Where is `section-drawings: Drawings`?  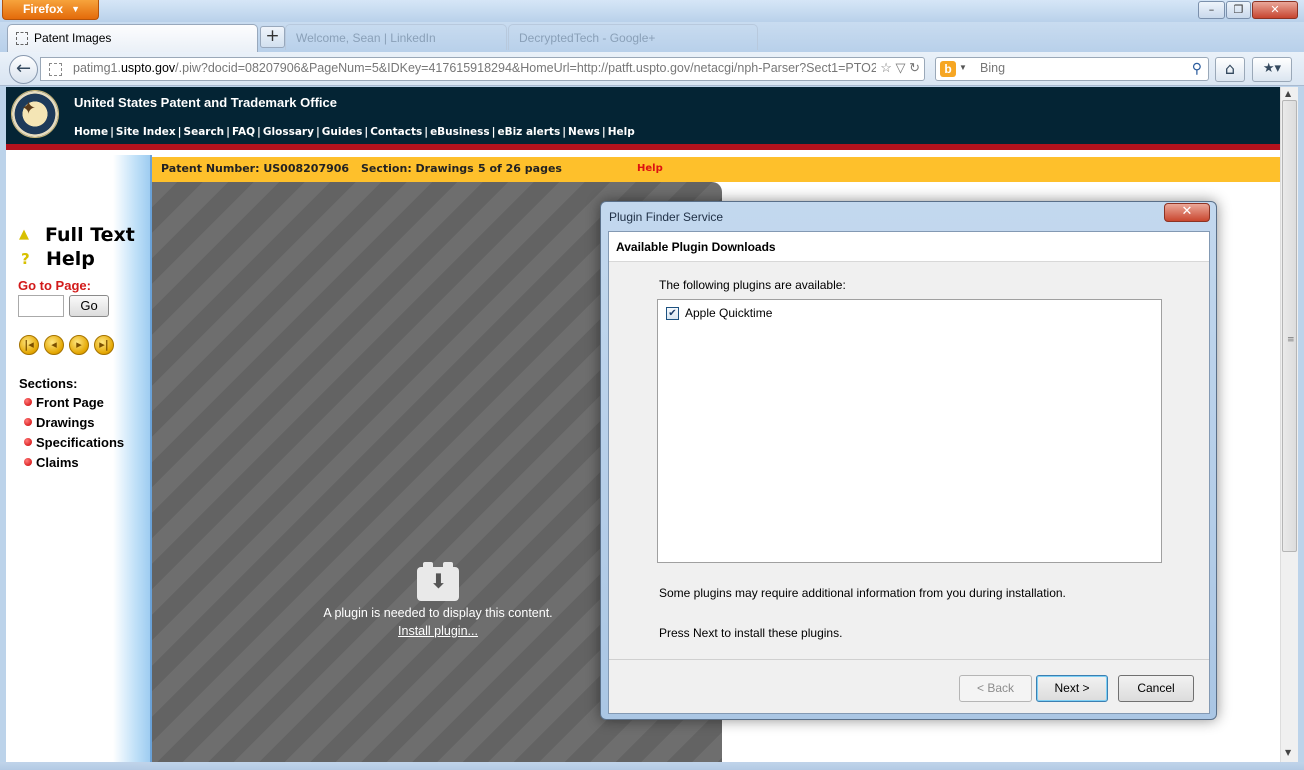
section-drawings: Drawings is located at coordinates (59, 422).